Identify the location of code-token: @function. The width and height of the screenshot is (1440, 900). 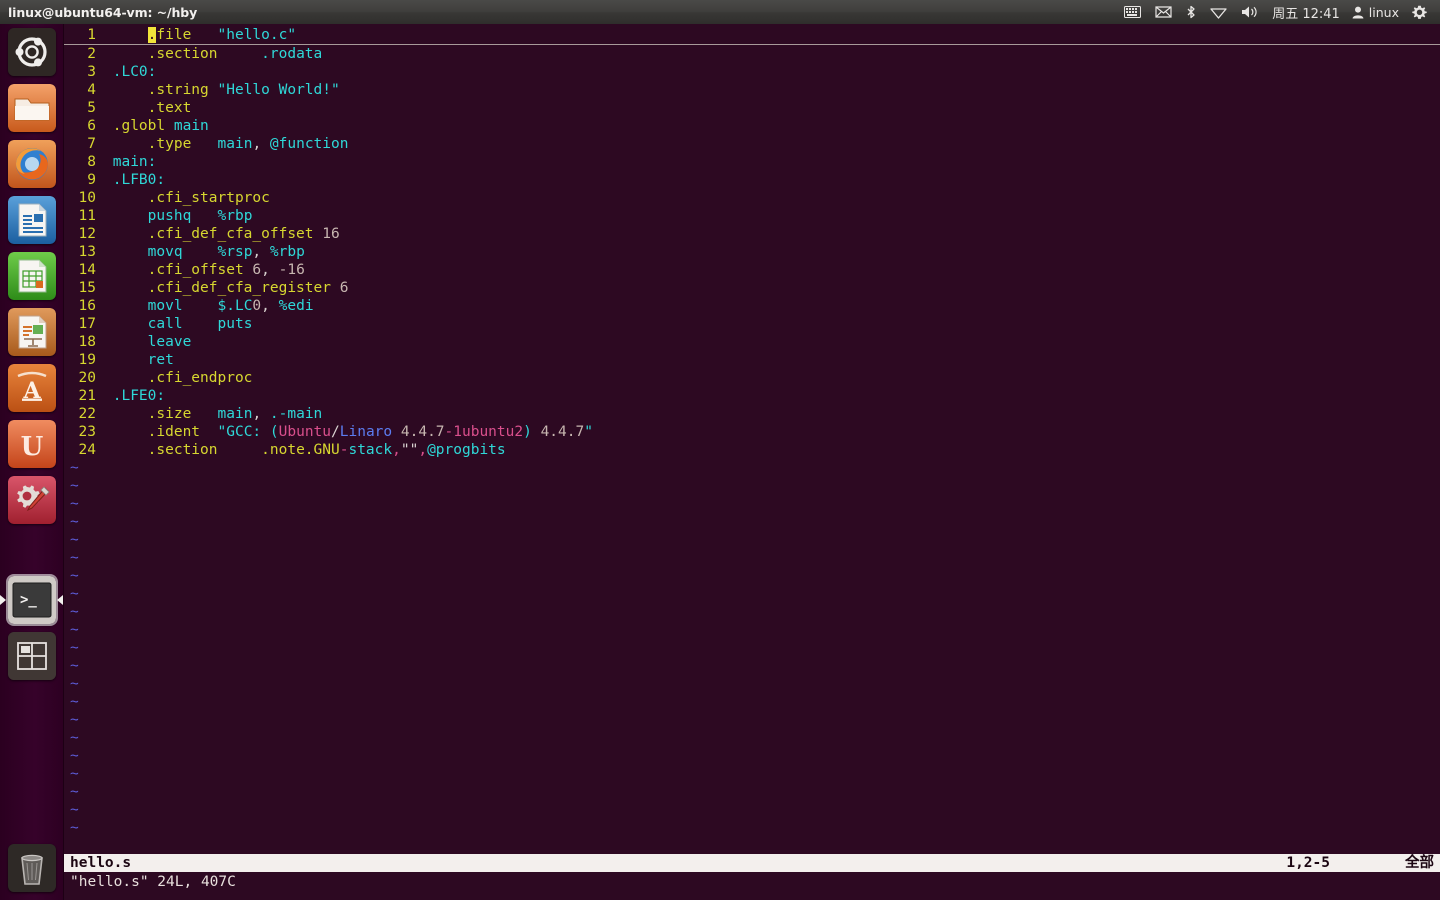
(305, 144).